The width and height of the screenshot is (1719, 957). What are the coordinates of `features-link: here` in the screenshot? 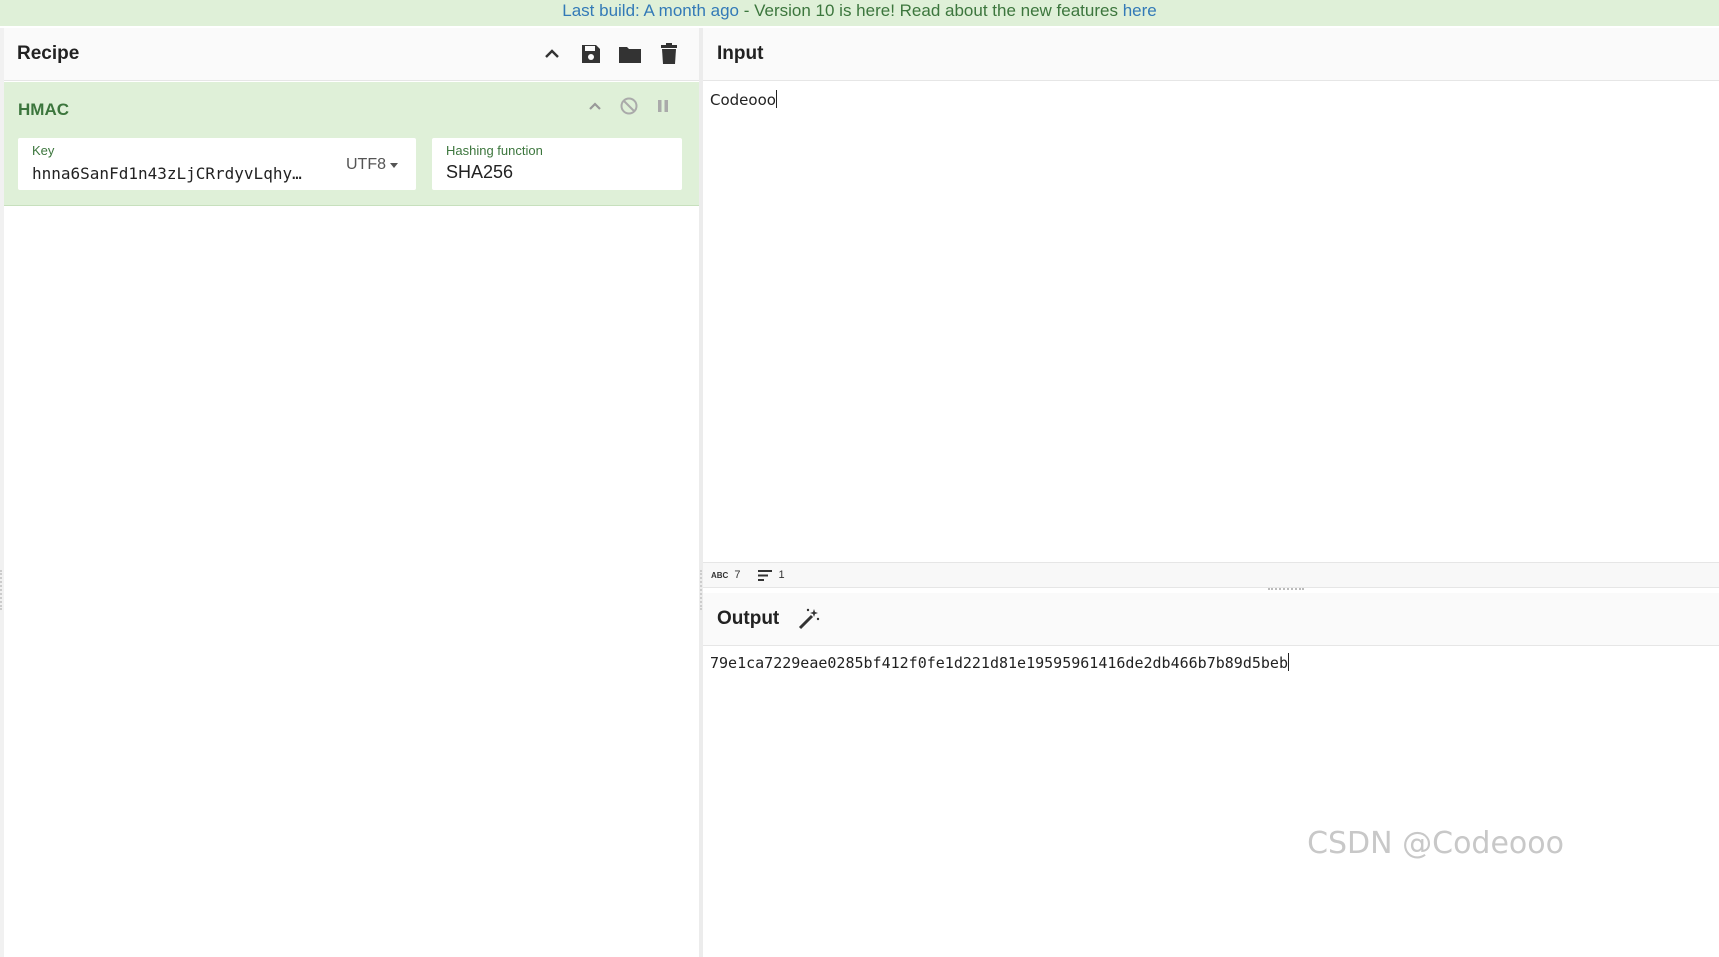 It's located at (1140, 10).